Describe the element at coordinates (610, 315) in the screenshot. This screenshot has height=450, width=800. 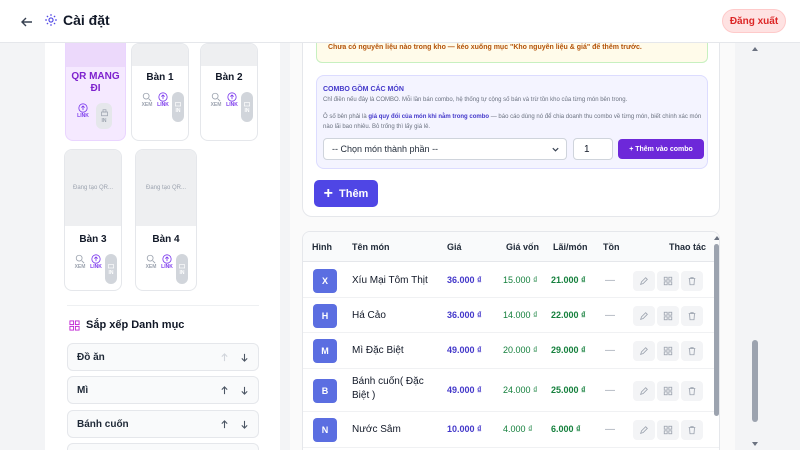
I see `item-stock: —` at that location.